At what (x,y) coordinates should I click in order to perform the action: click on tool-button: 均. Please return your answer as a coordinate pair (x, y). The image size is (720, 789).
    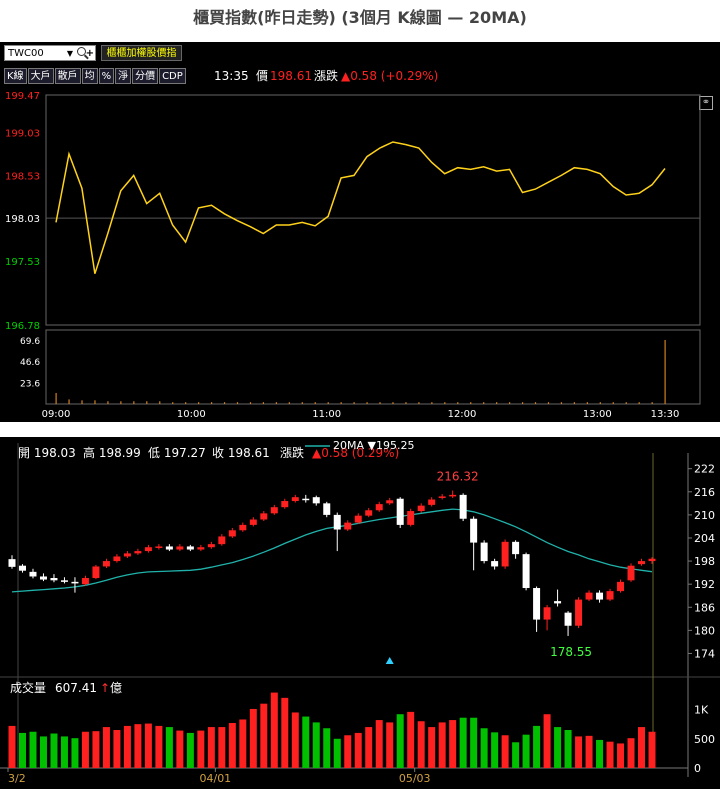
    Looking at the image, I should click on (89, 76).